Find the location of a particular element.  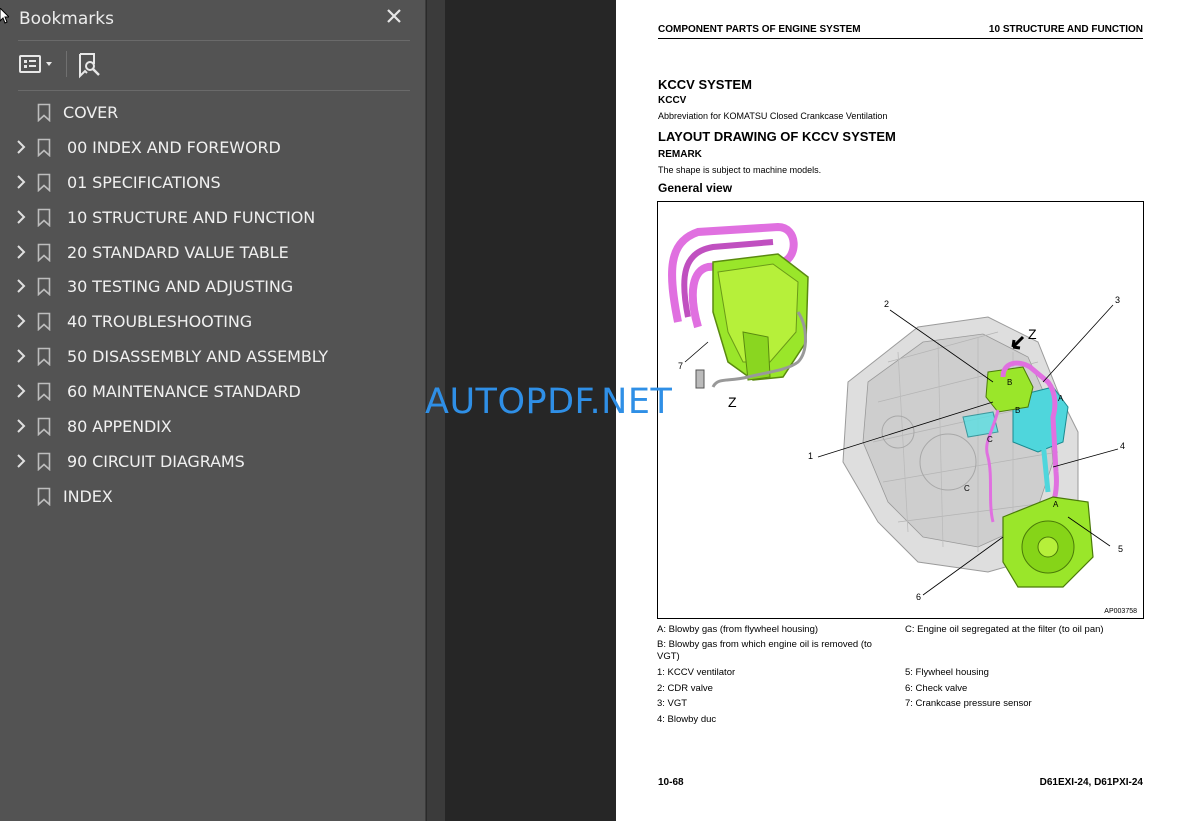

watermark: AUTOPDF.NET is located at coordinates (549, 402).